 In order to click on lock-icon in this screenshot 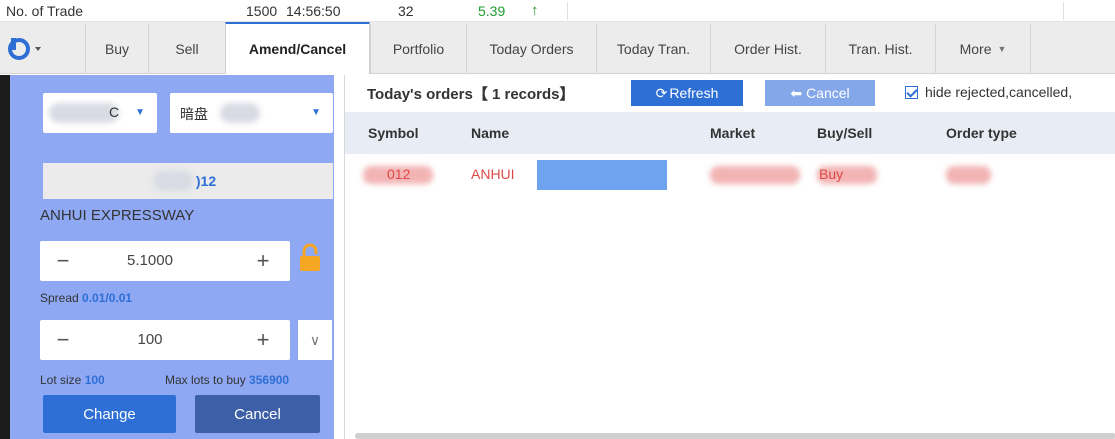, I will do `click(310, 258)`.